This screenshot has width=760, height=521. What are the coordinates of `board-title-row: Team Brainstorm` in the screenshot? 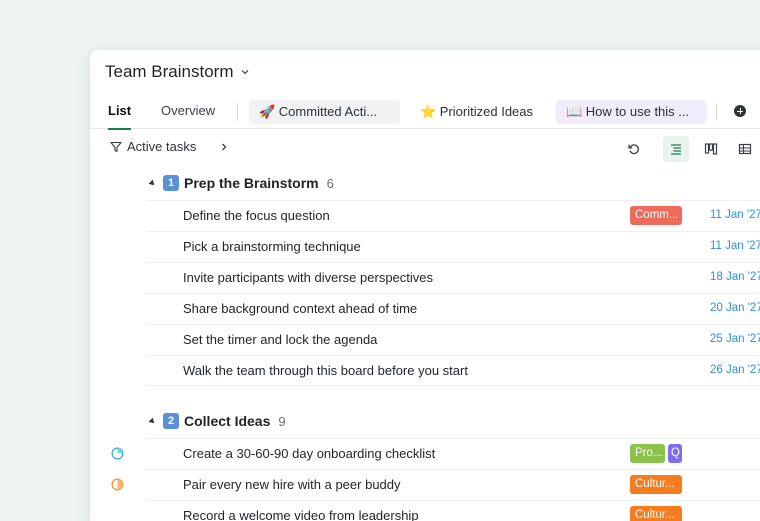 It's located at (177, 72).